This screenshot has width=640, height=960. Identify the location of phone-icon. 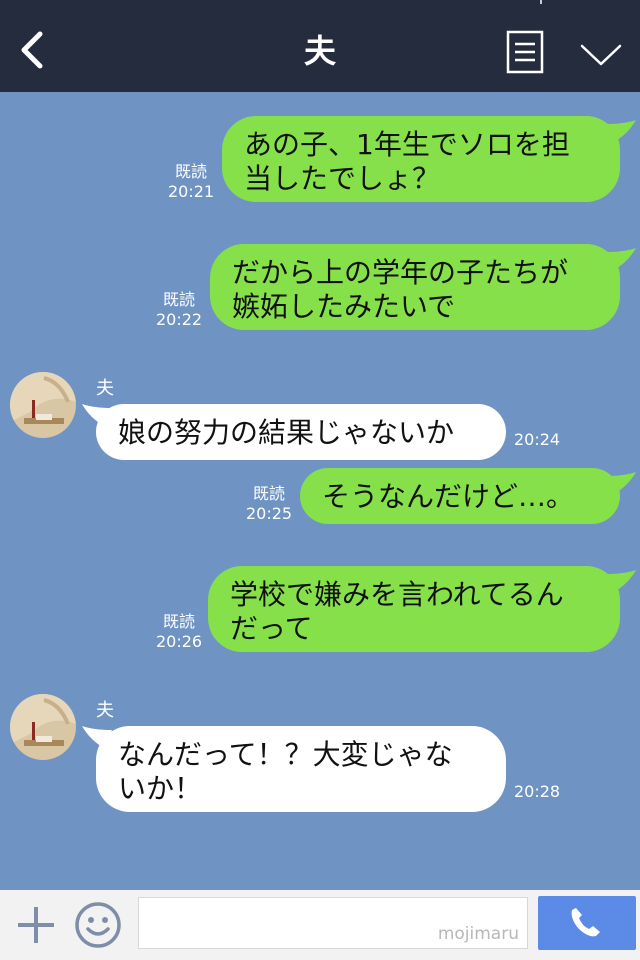
(585, 922).